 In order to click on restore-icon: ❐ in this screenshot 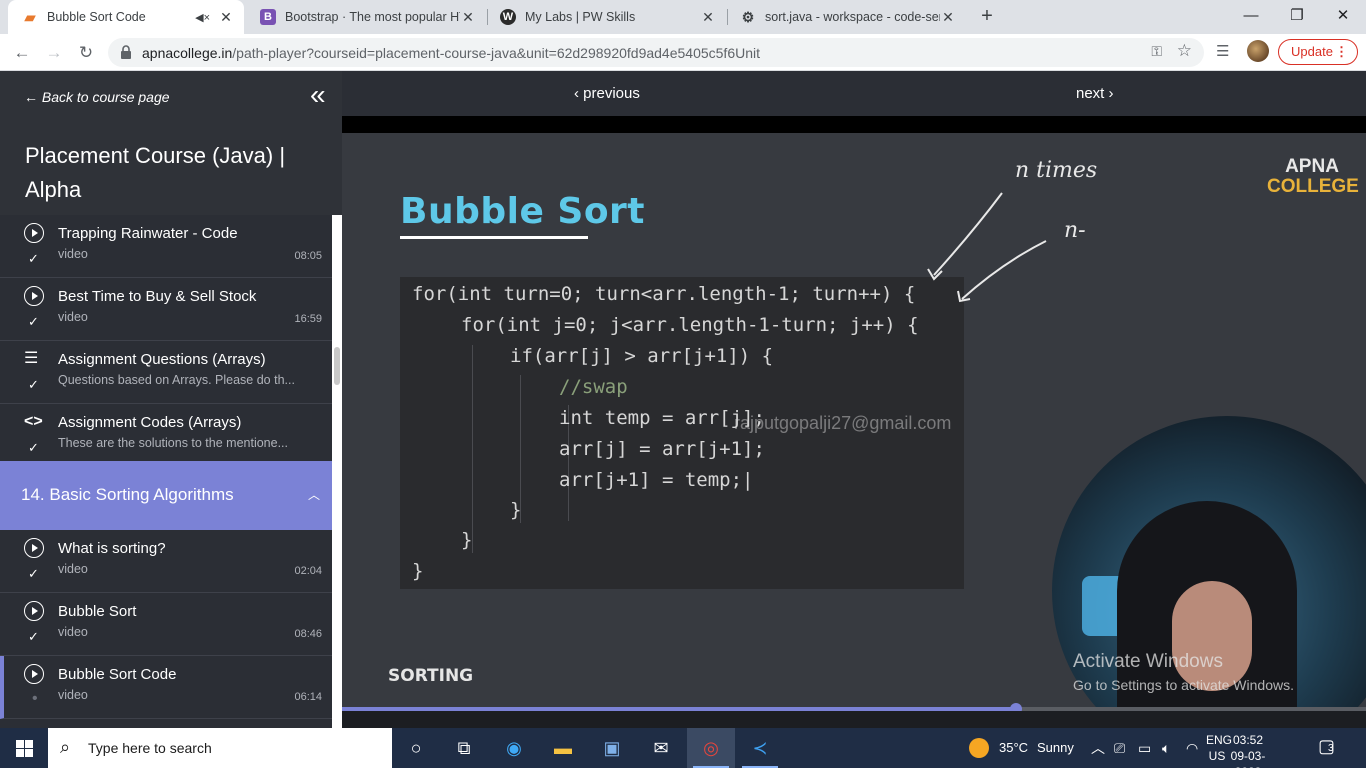, I will do `click(1297, 17)`.